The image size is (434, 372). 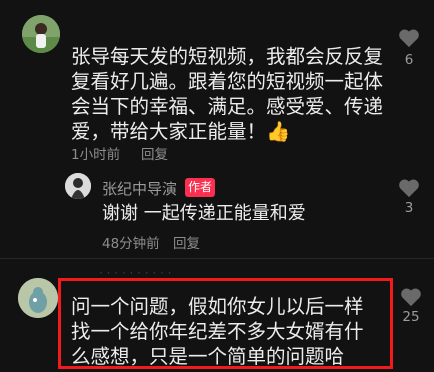 What do you see at coordinates (411, 317) in the screenshot?
I see `like-count: 25` at bounding box center [411, 317].